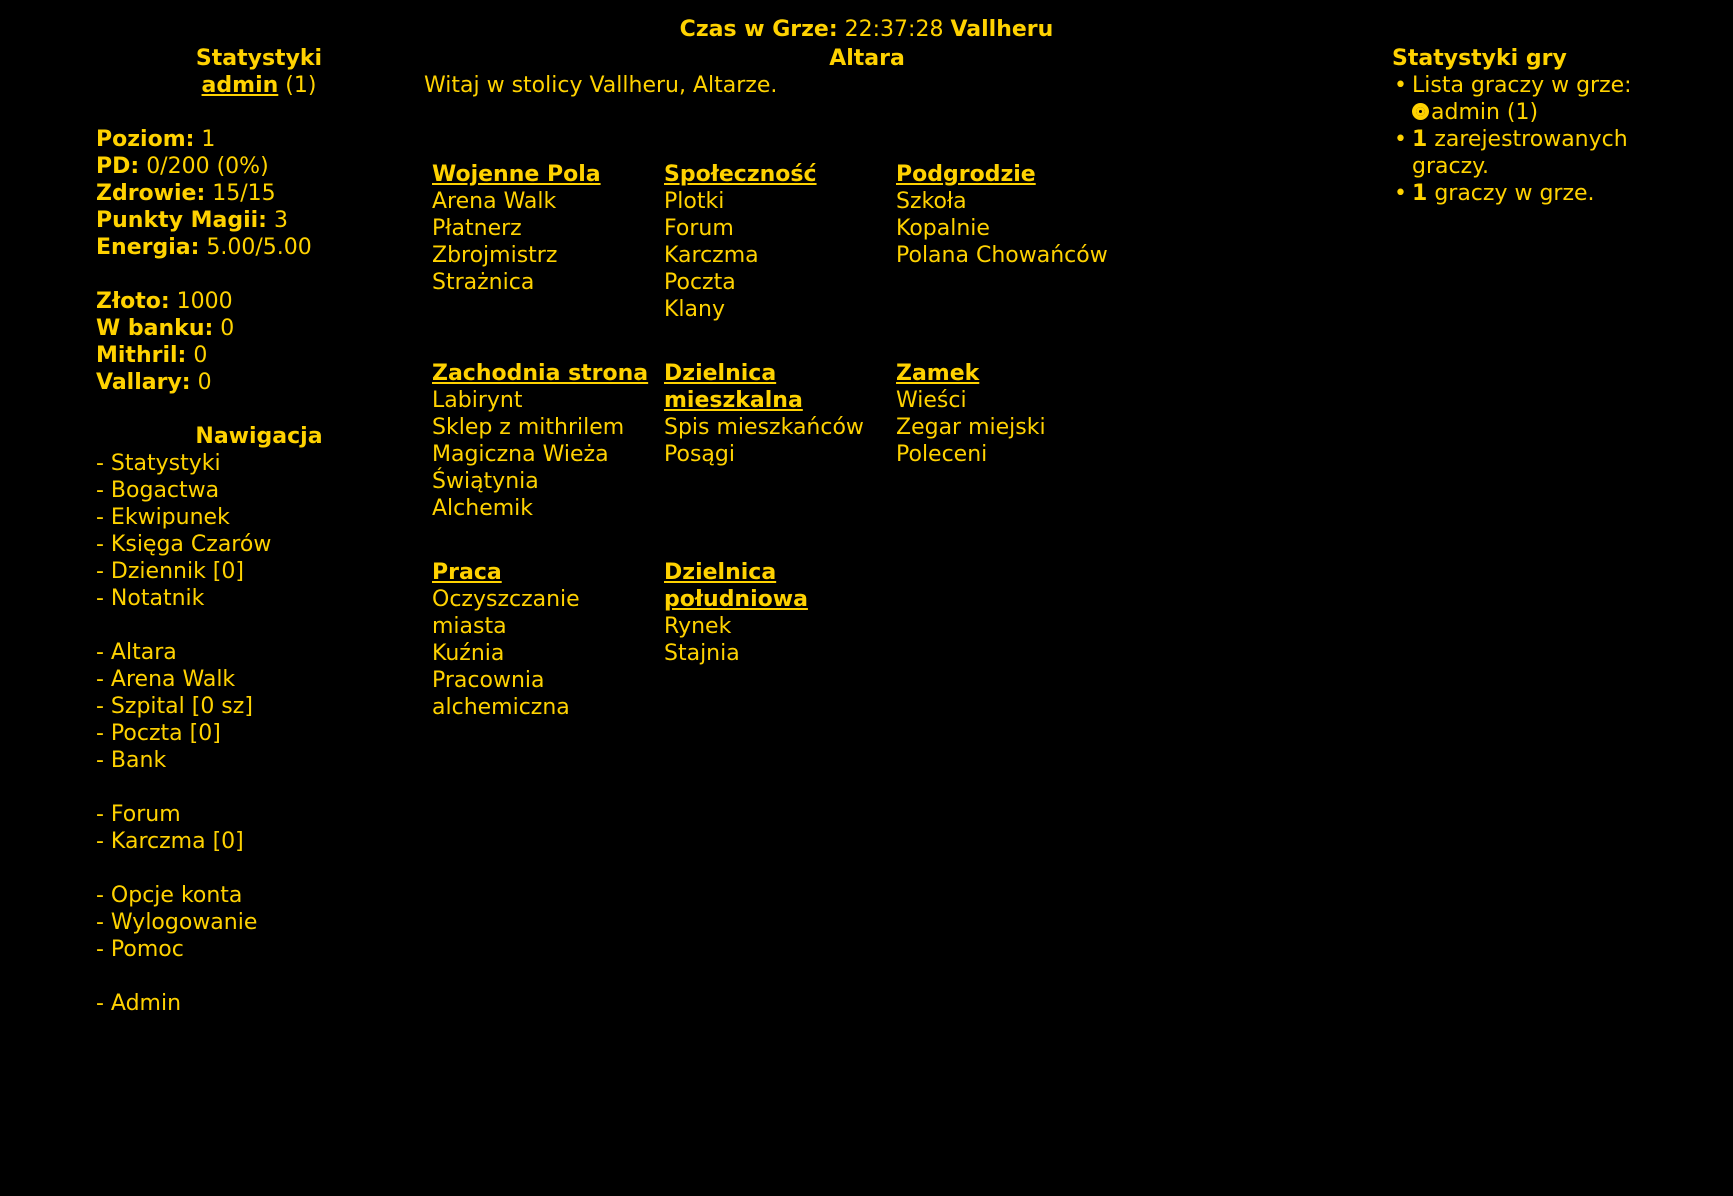 The width and height of the screenshot is (1733, 1196). What do you see at coordinates (1008, 400) in the screenshot?
I see `district-item-link: Wieści` at bounding box center [1008, 400].